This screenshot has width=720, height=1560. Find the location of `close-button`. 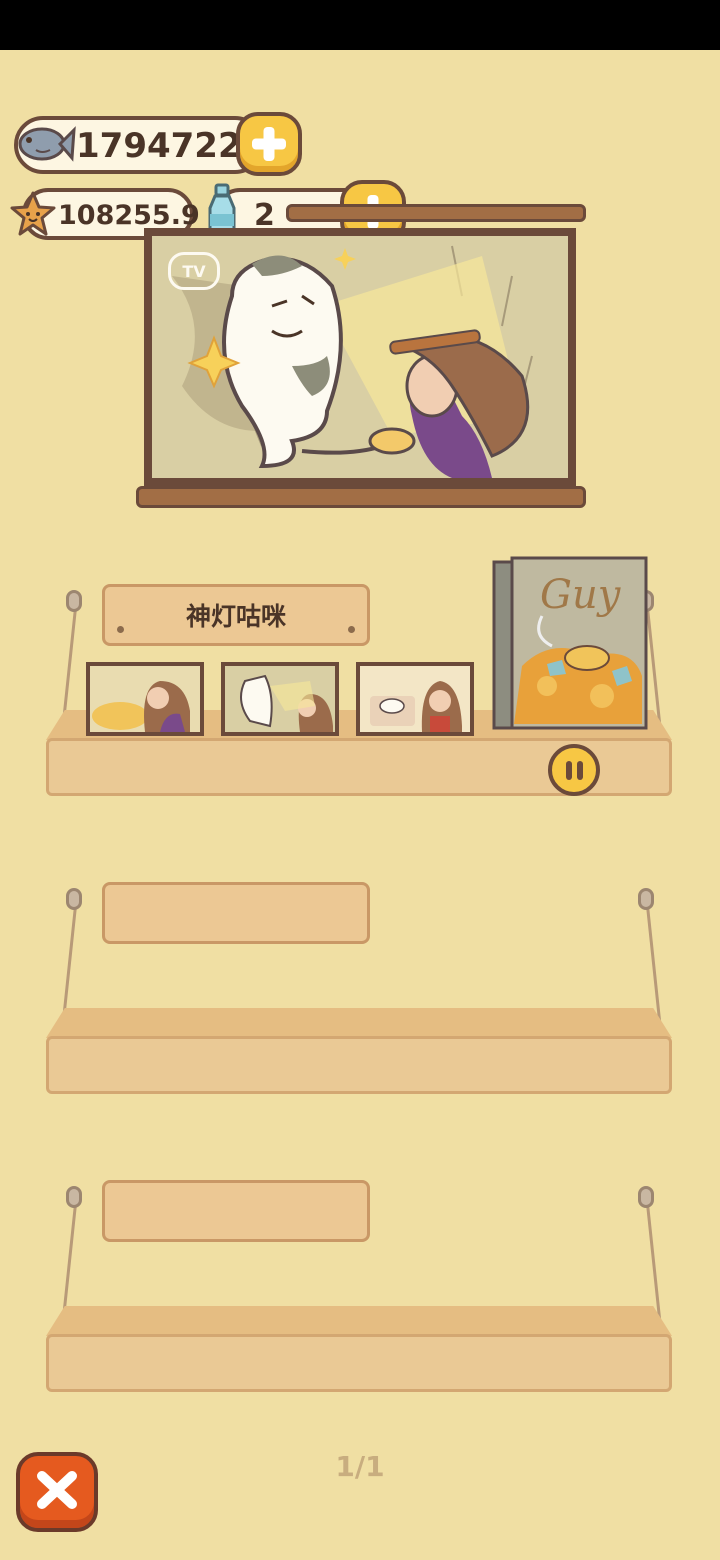

close-button is located at coordinates (57, 1492).